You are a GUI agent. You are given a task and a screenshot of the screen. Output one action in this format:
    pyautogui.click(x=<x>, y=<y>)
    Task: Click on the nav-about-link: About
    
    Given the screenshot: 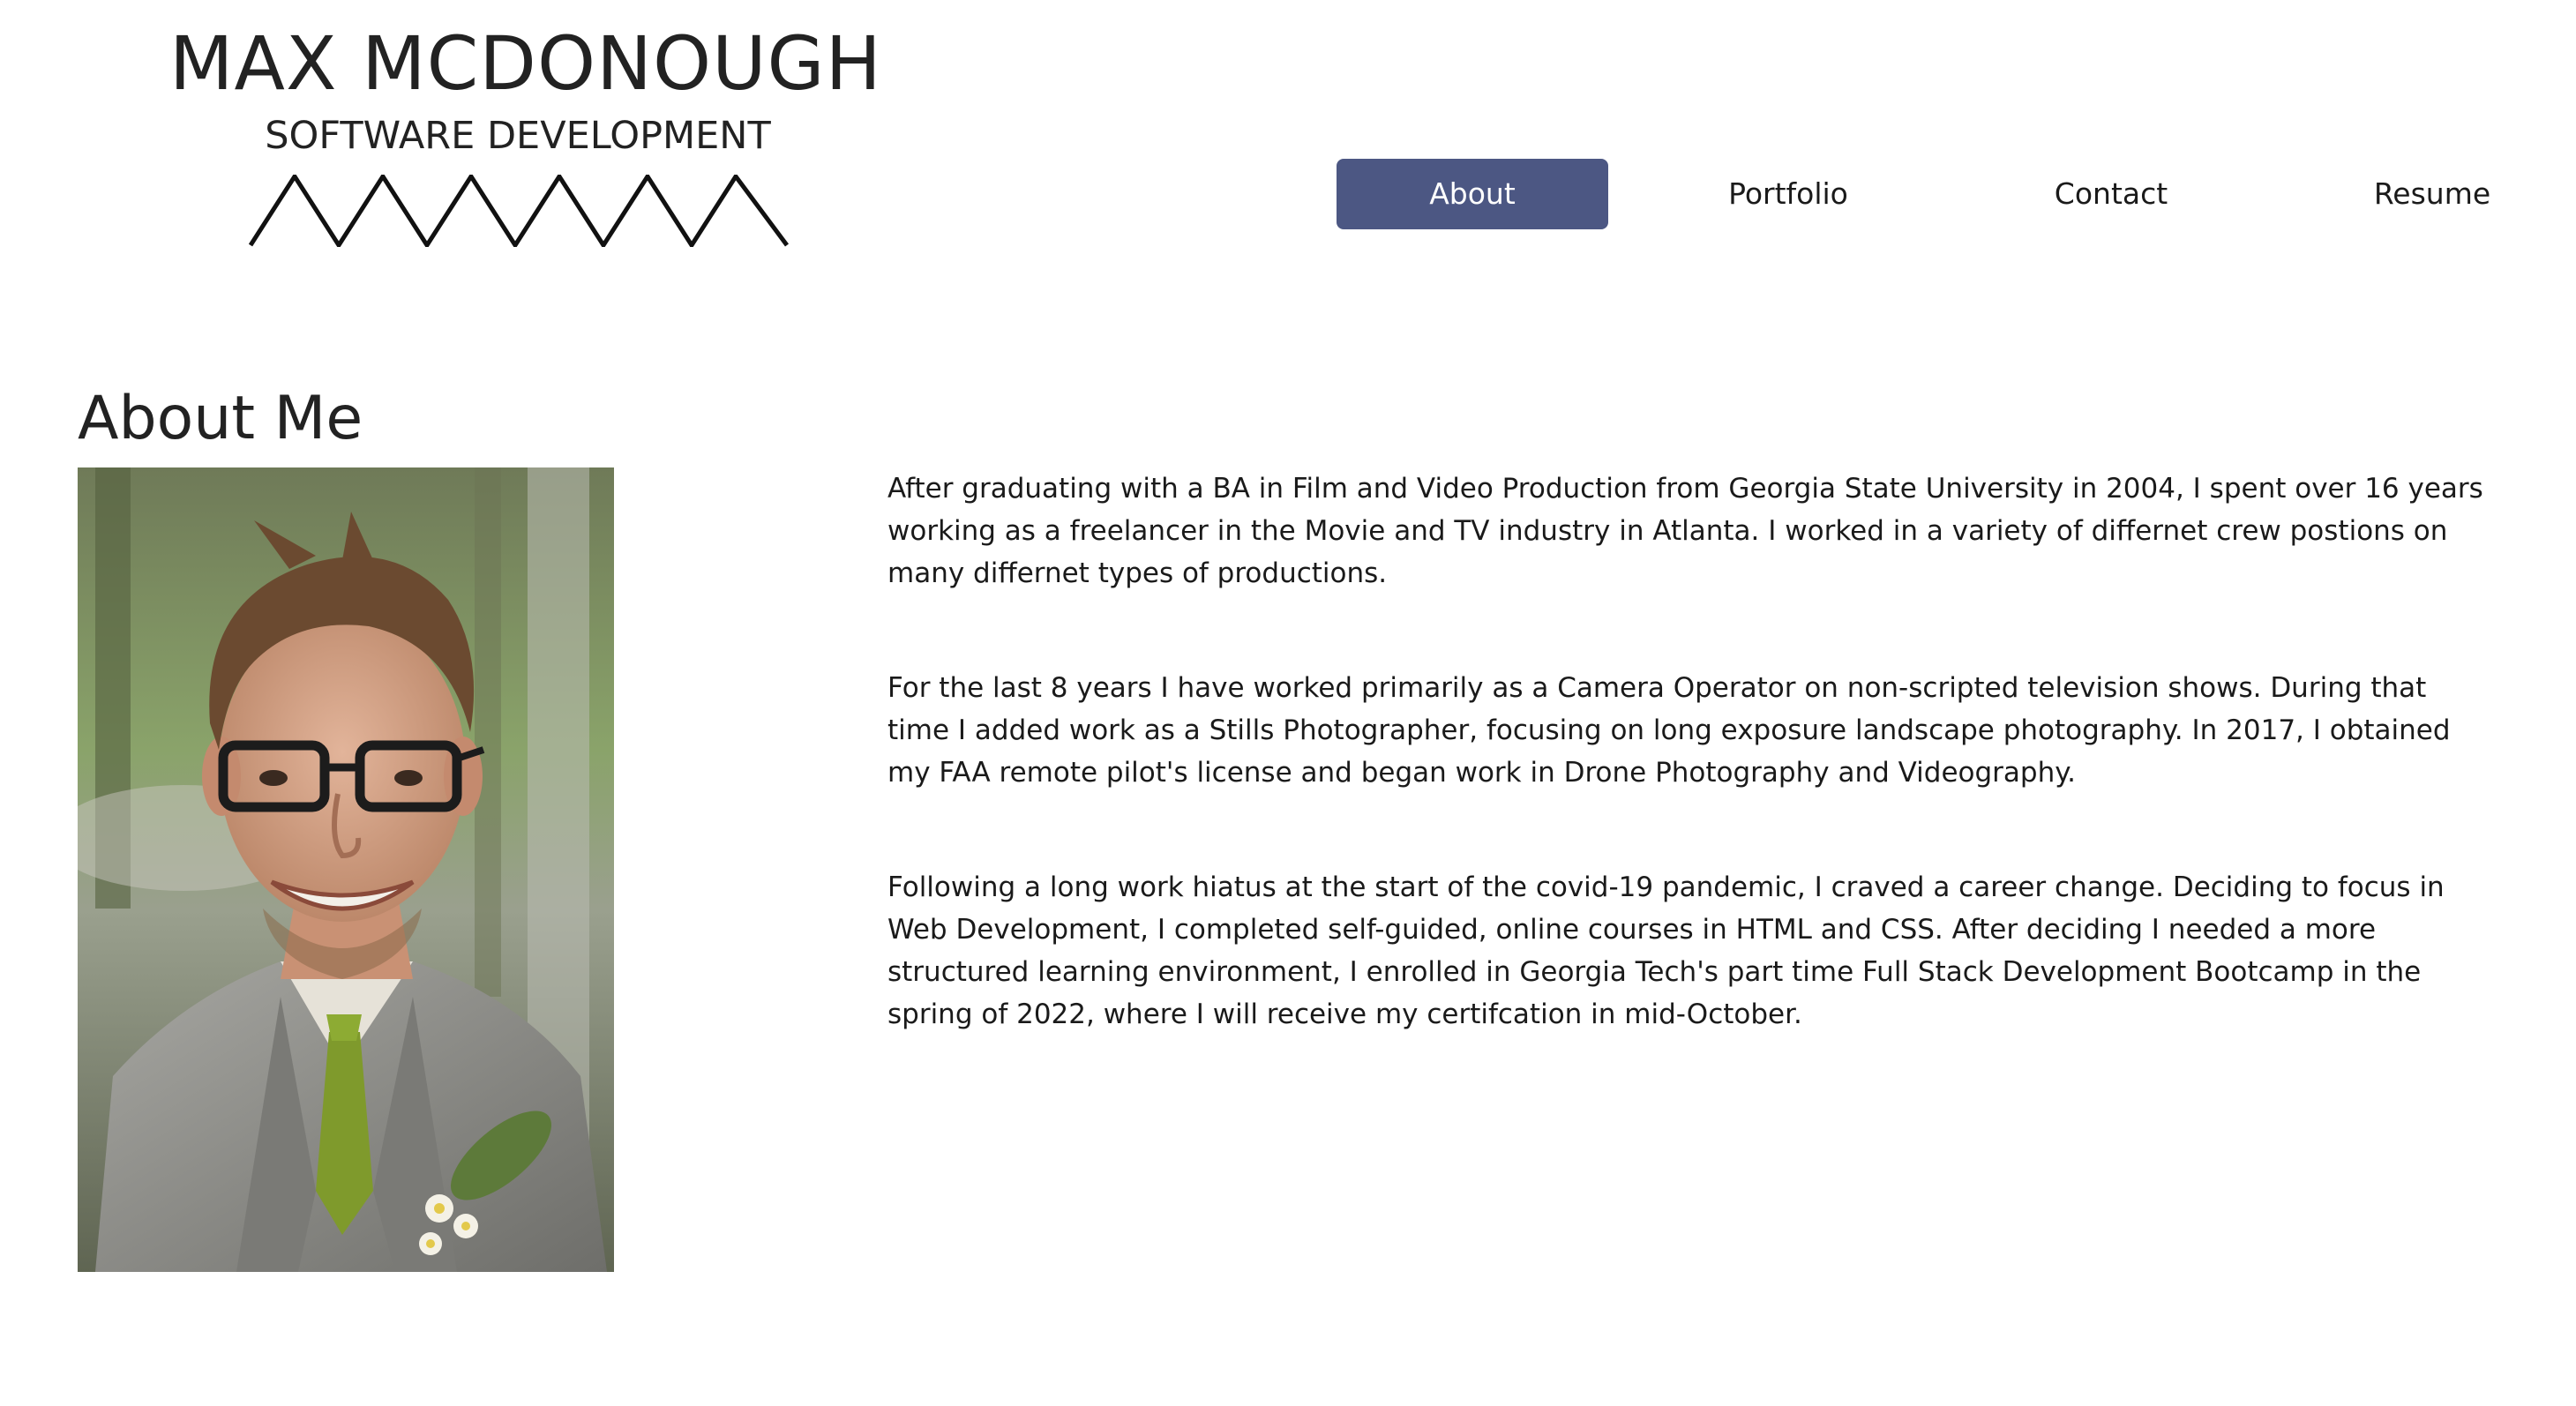 What is the action you would take?
    pyautogui.click(x=1473, y=194)
    